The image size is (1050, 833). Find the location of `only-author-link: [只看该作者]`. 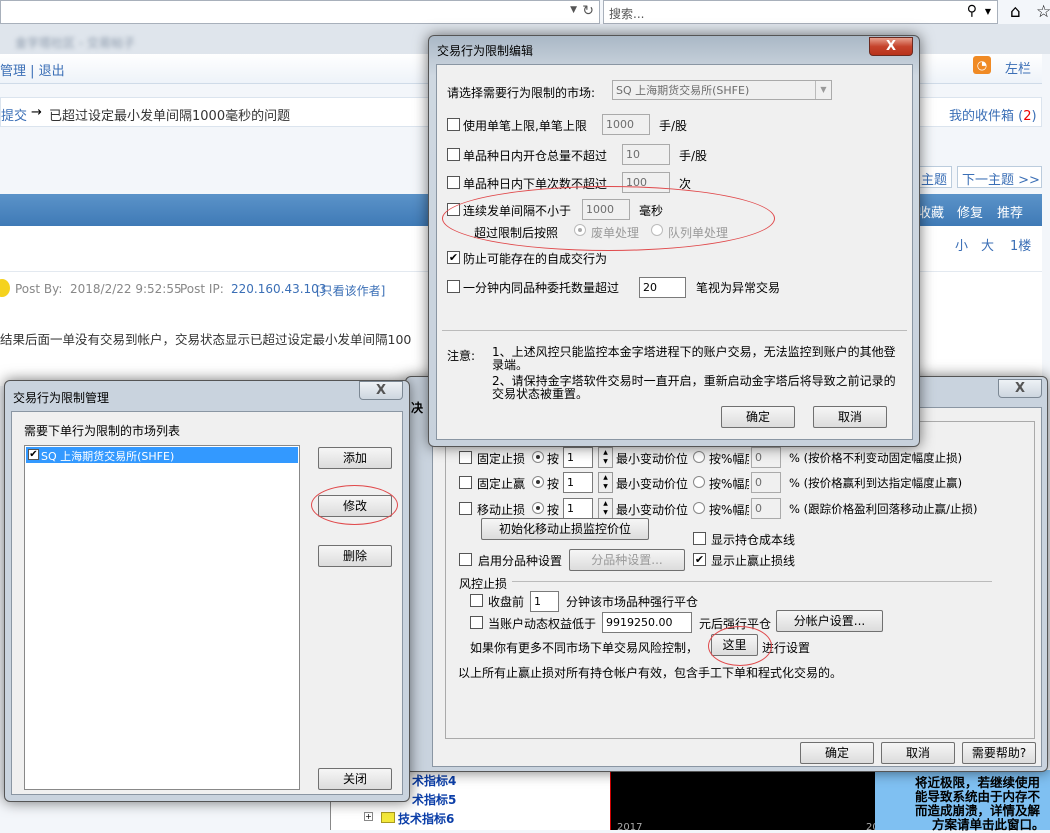

only-author-link: [只看该作者] is located at coordinates (350, 290).